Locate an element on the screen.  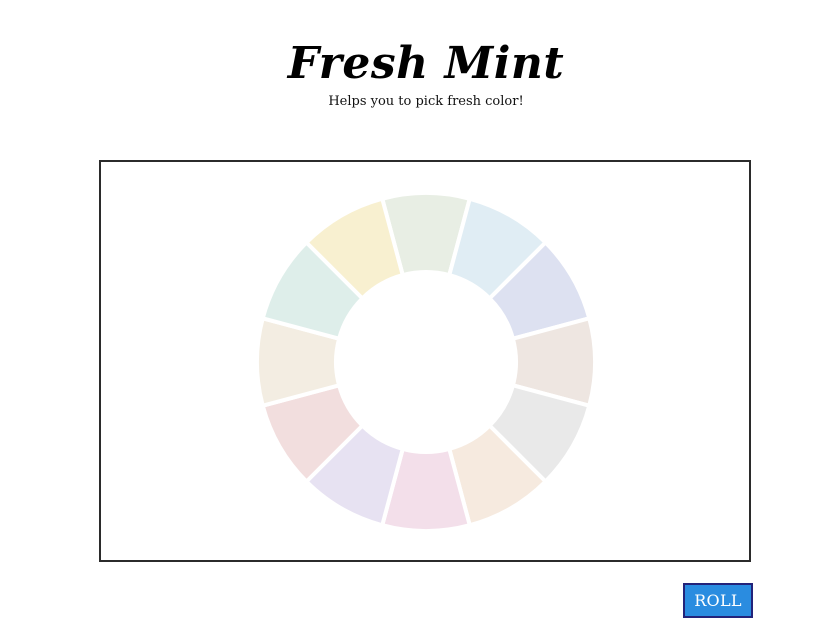
roll-button: ROLL is located at coordinates (718, 600).